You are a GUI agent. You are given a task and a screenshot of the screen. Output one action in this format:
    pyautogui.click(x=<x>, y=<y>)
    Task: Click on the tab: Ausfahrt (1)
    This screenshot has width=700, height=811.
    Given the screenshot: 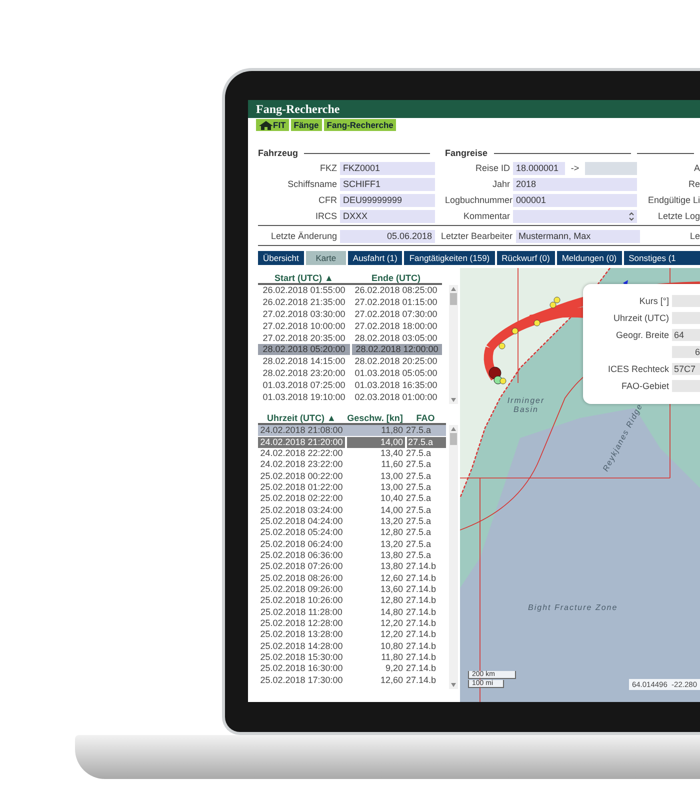 What is the action you would take?
    pyautogui.click(x=375, y=258)
    